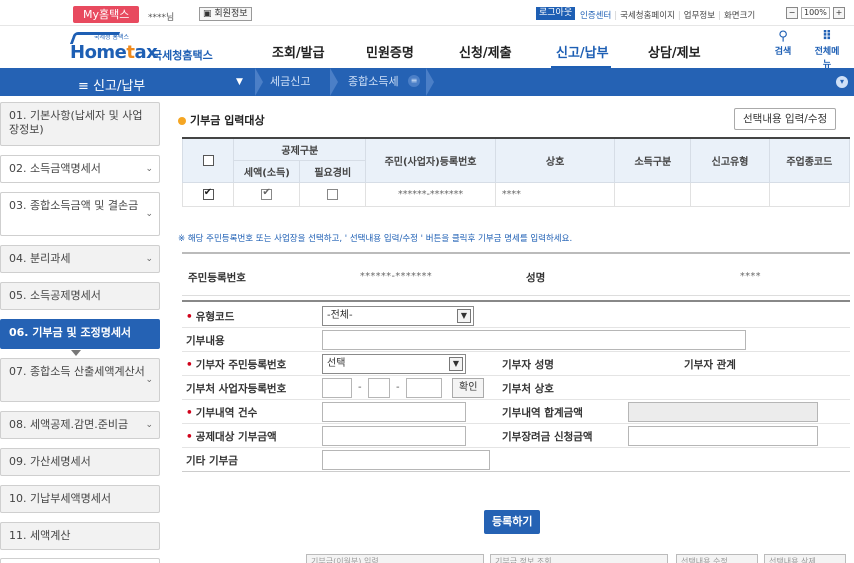  I want to click on type-code-value: -전체-, so click(340, 315).